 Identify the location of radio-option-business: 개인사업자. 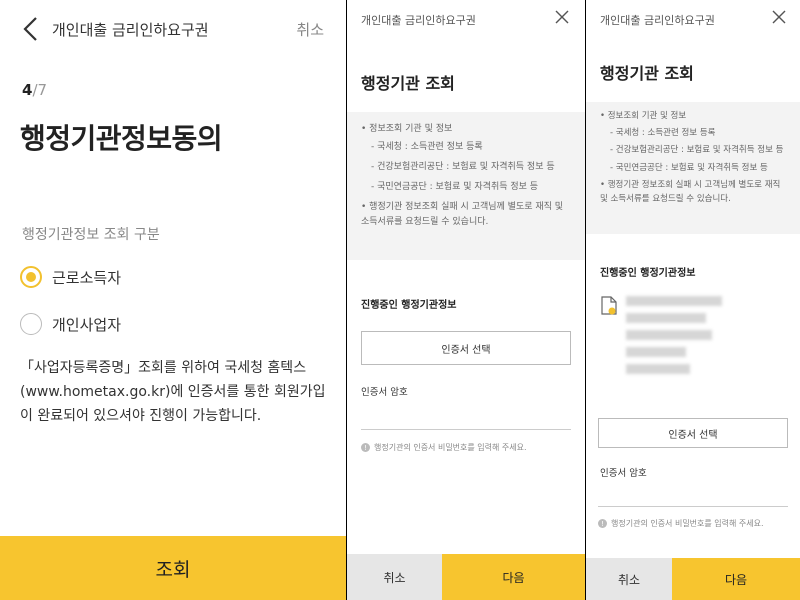
(70, 324).